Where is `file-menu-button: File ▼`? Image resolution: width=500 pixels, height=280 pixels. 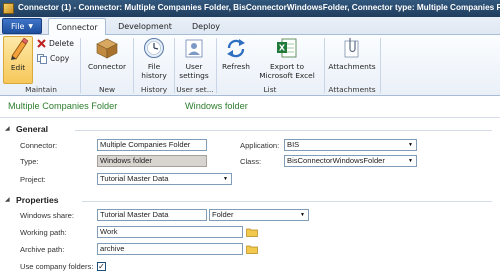 file-menu-button: File ▼ is located at coordinates (22, 26).